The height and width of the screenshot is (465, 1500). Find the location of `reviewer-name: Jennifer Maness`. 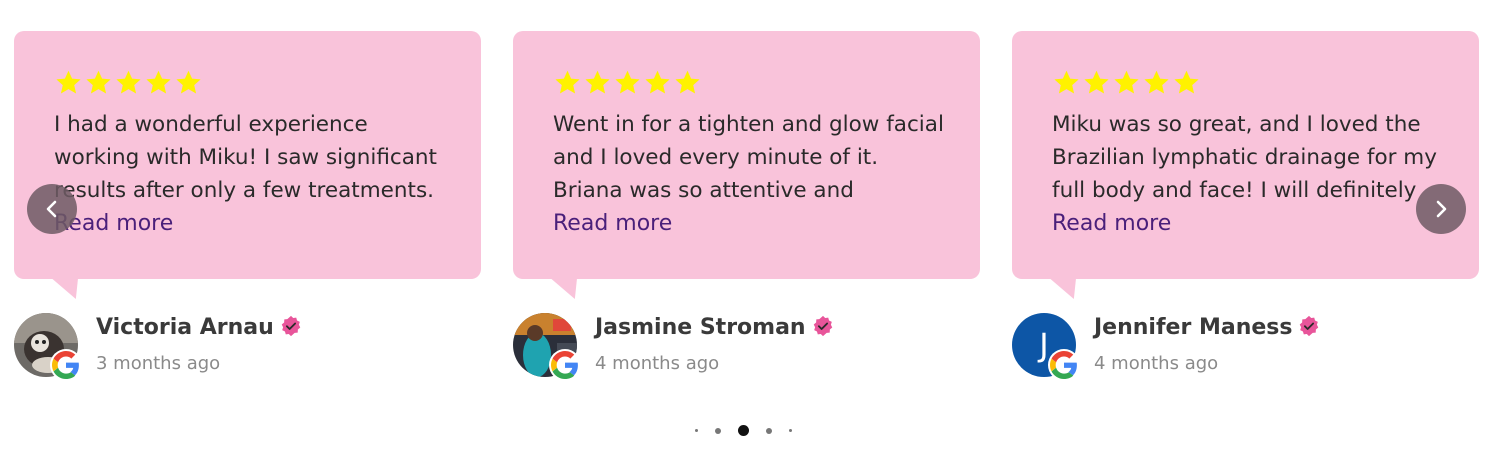

reviewer-name: Jennifer Maness is located at coordinates (1207, 327).